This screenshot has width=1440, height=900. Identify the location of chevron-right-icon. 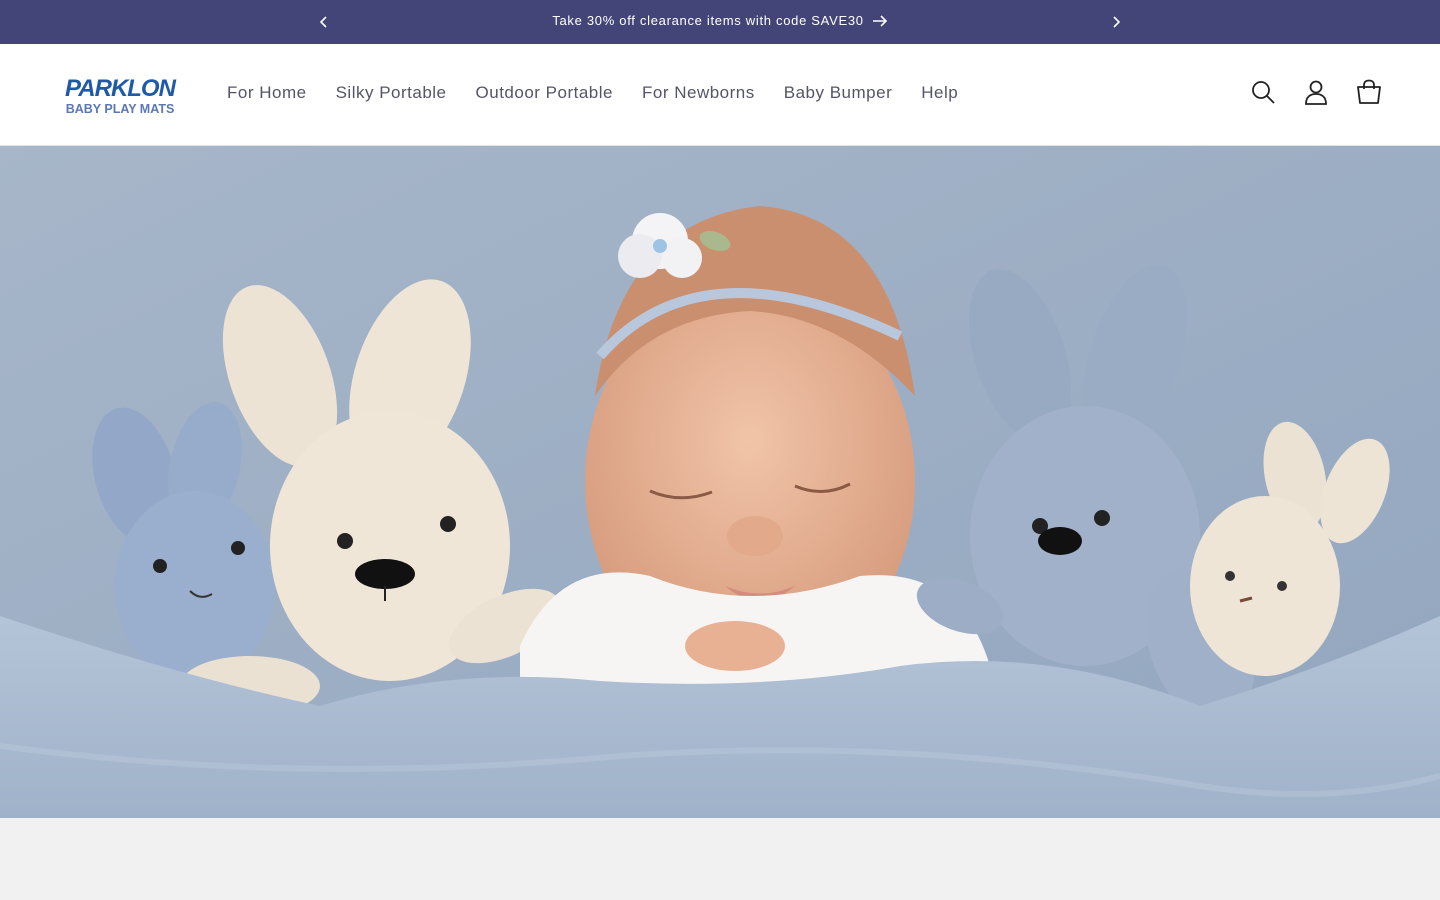
(1117, 22).